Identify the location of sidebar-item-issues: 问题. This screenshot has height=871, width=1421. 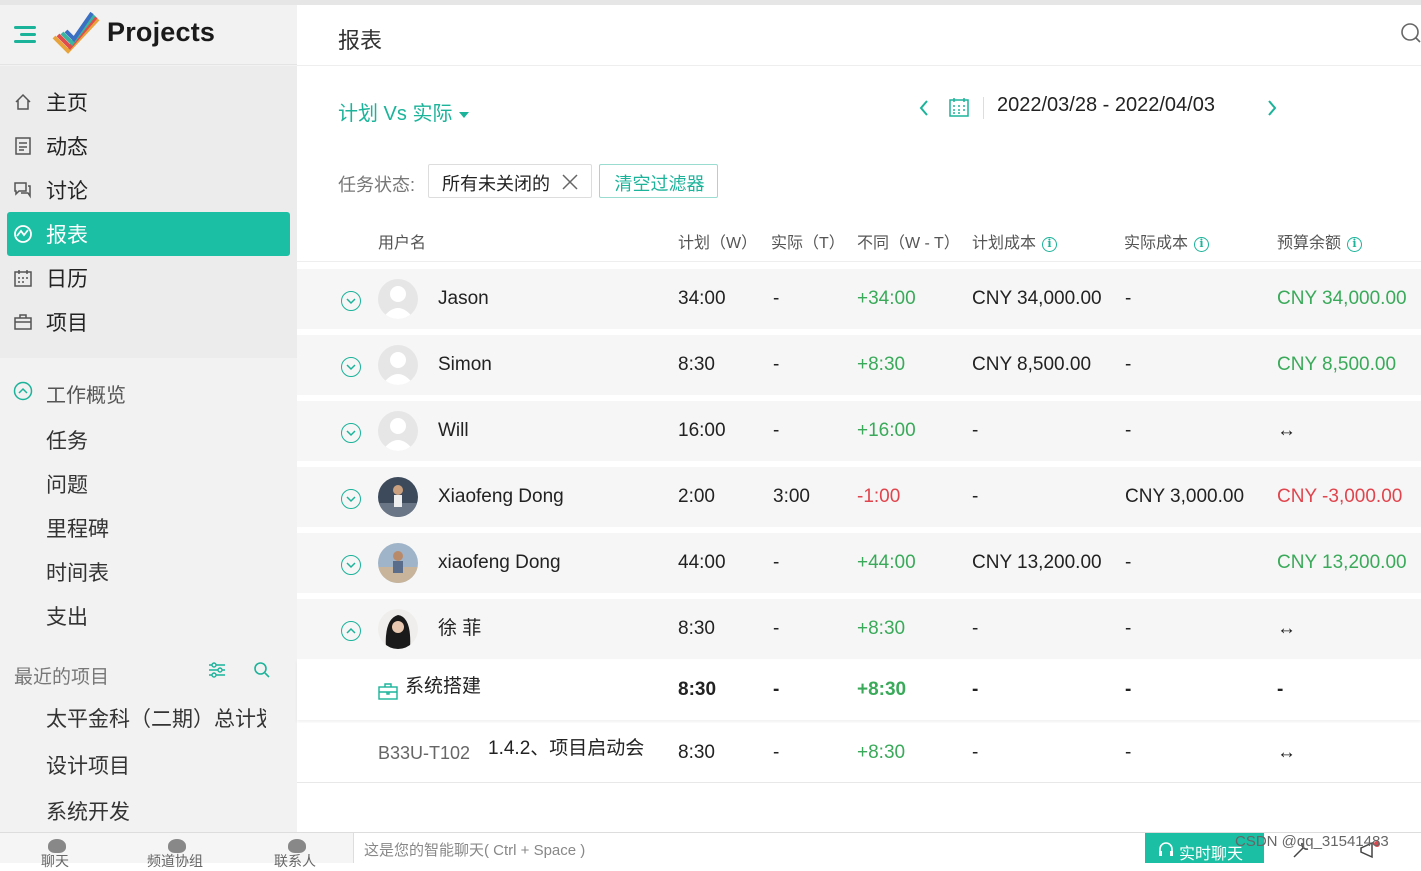
(67, 484).